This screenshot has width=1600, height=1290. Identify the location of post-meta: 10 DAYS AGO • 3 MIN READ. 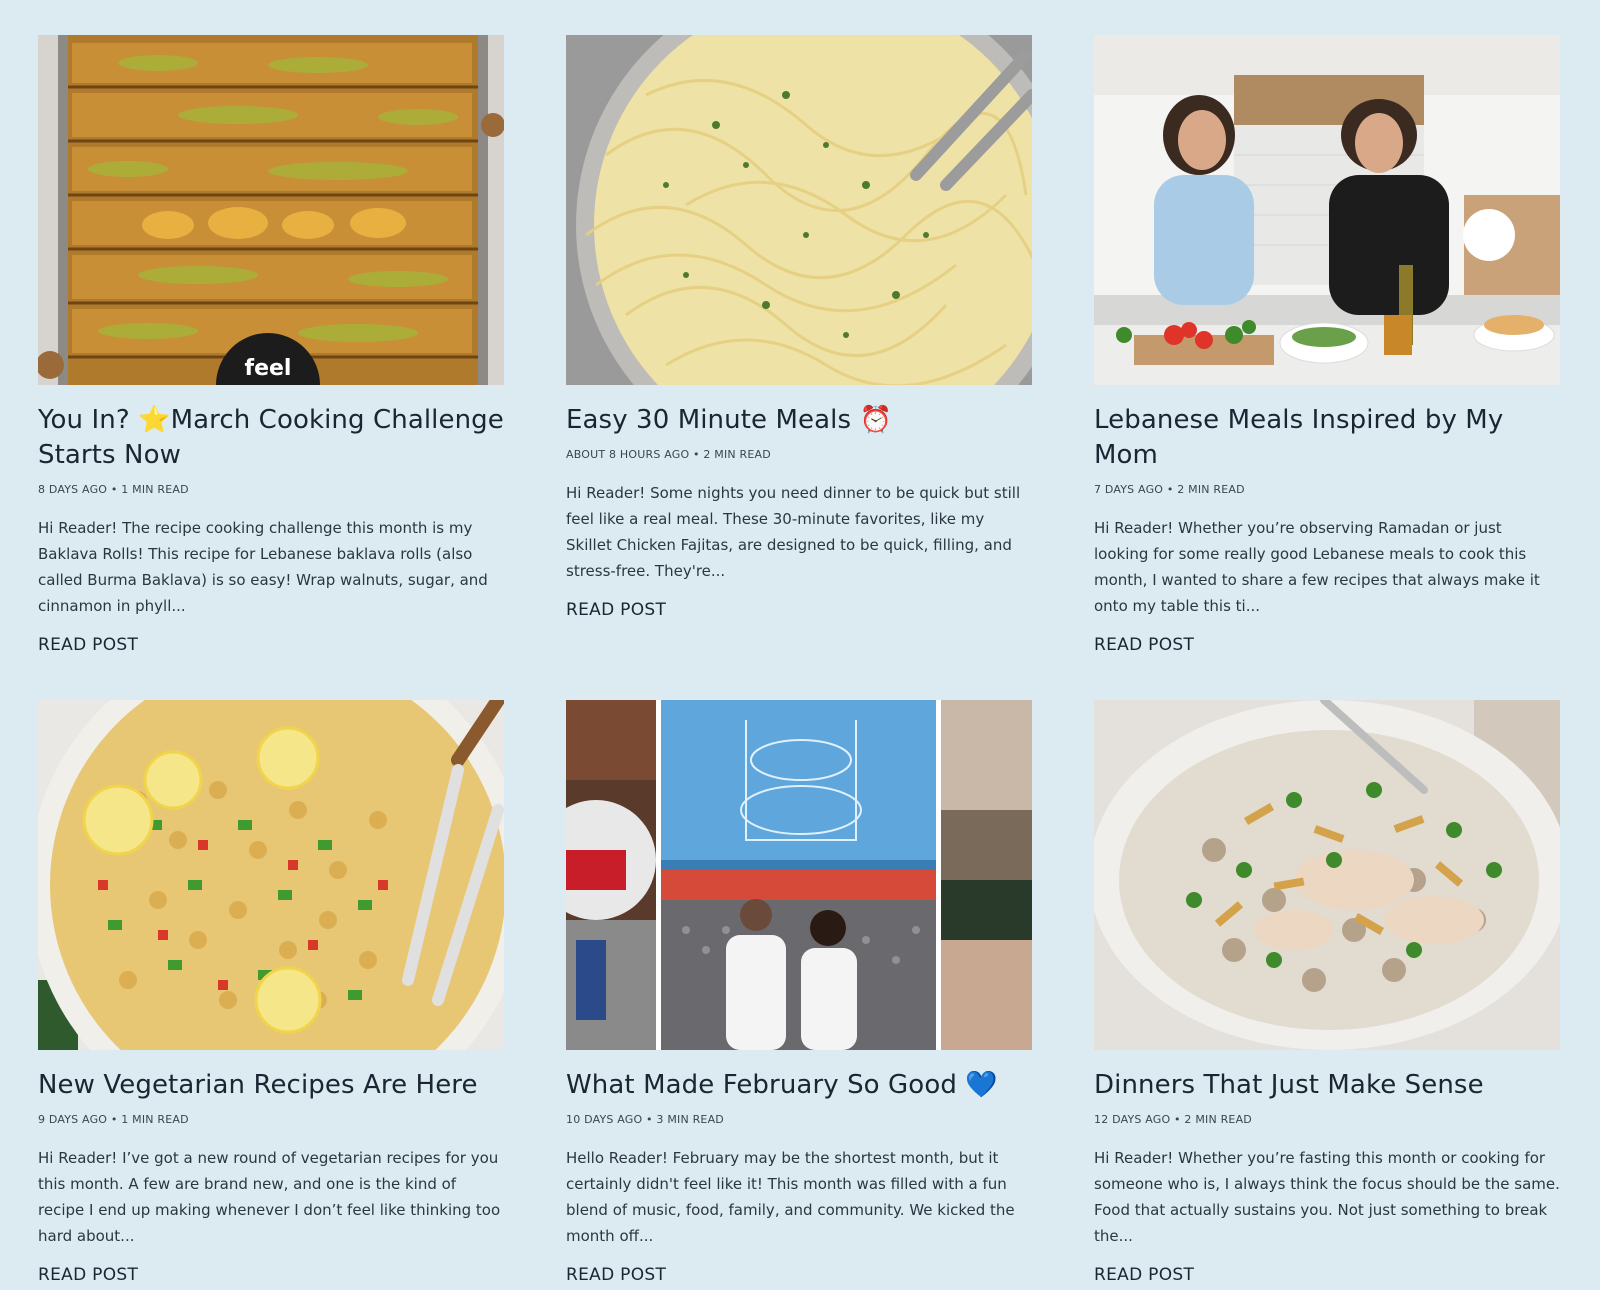
(645, 1119).